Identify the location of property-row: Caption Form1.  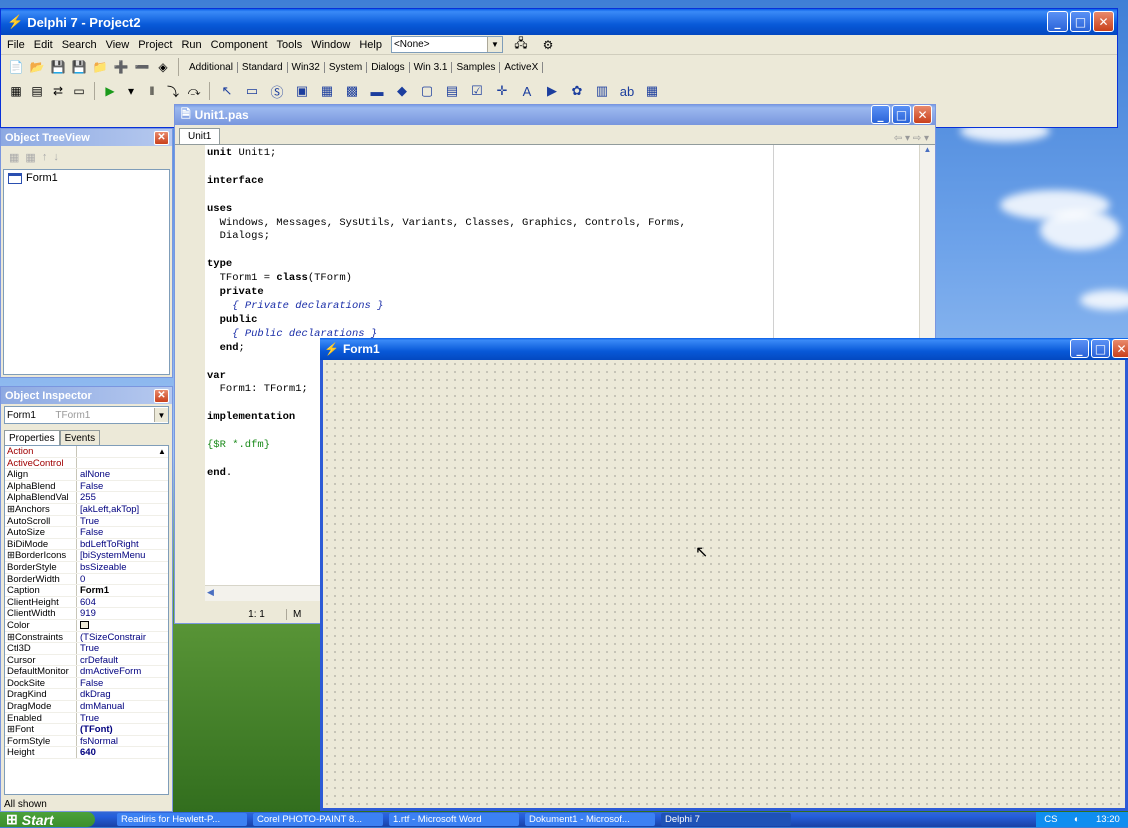
(86, 591).